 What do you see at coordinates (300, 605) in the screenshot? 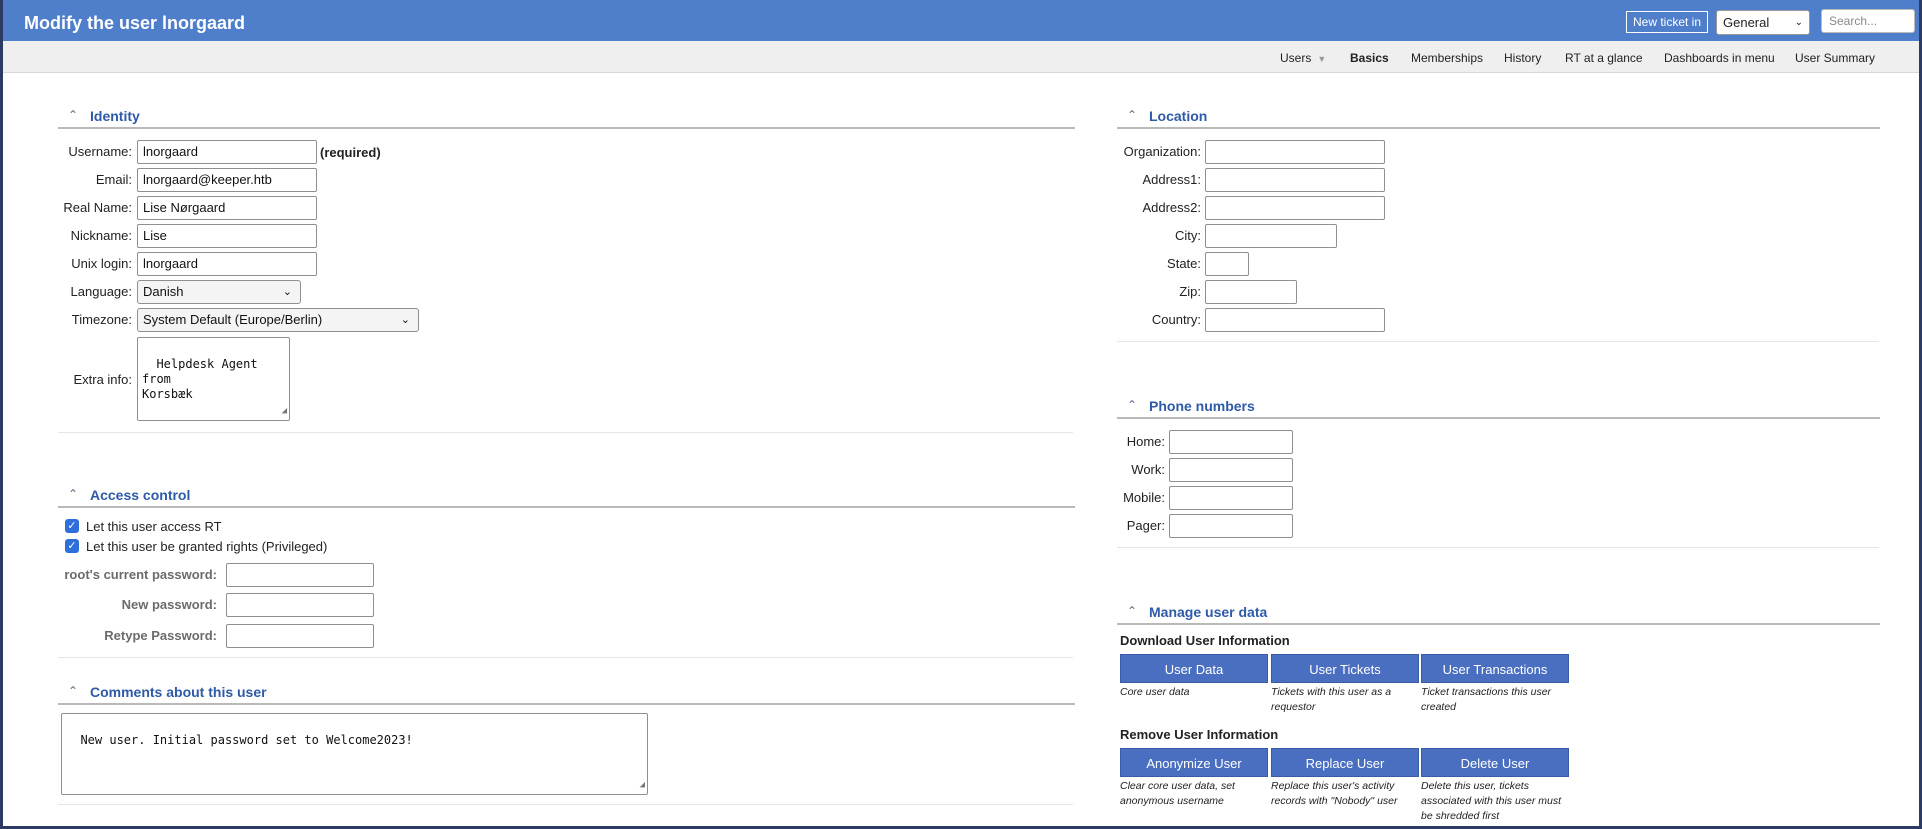
I see `new-password-input` at bounding box center [300, 605].